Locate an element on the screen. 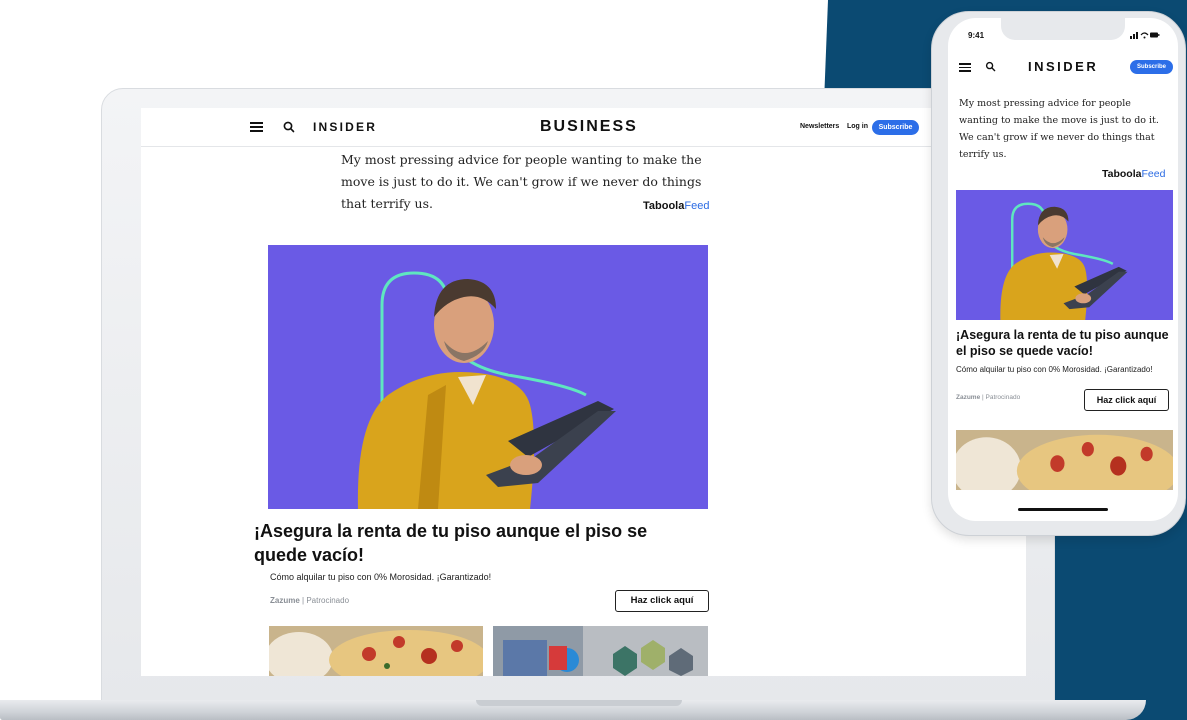  products-thumbnail is located at coordinates (600, 651).